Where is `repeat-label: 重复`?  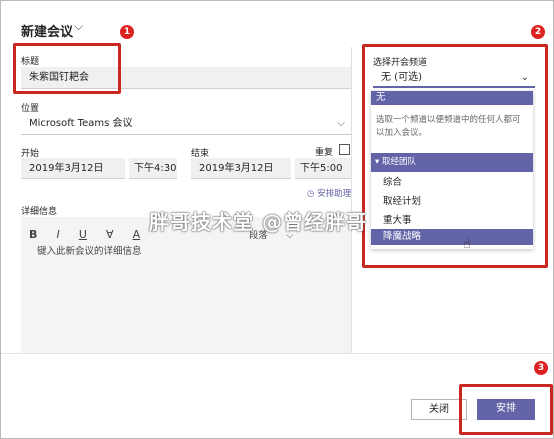 repeat-label: 重复 is located at coordinates (324, 153).